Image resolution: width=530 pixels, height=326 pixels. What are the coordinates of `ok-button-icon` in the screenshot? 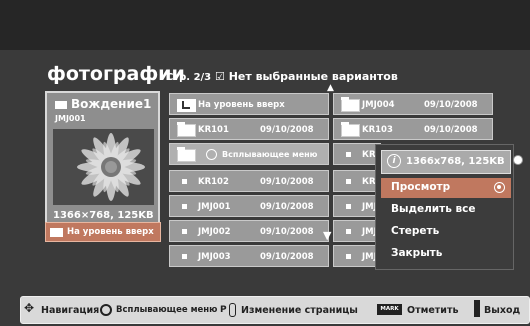 It's located at (106, 310).